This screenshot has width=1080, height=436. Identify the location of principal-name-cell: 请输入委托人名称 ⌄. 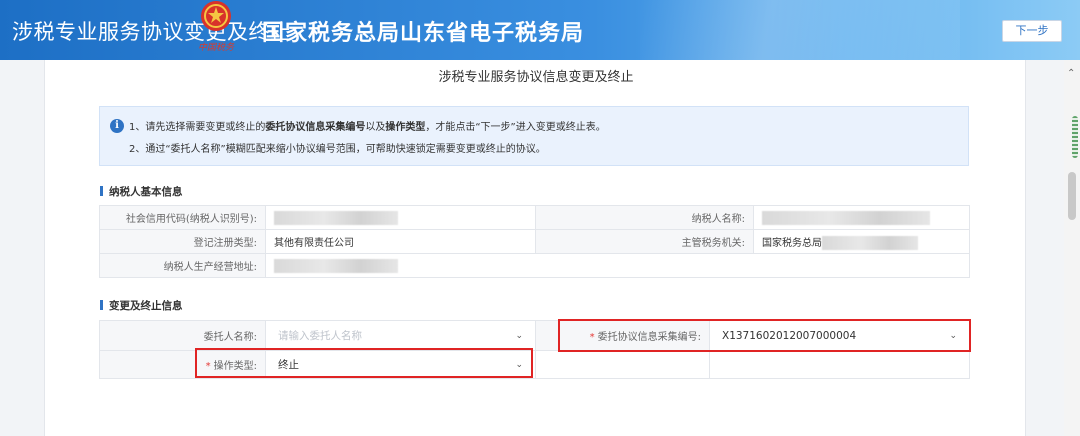
(400, 335).